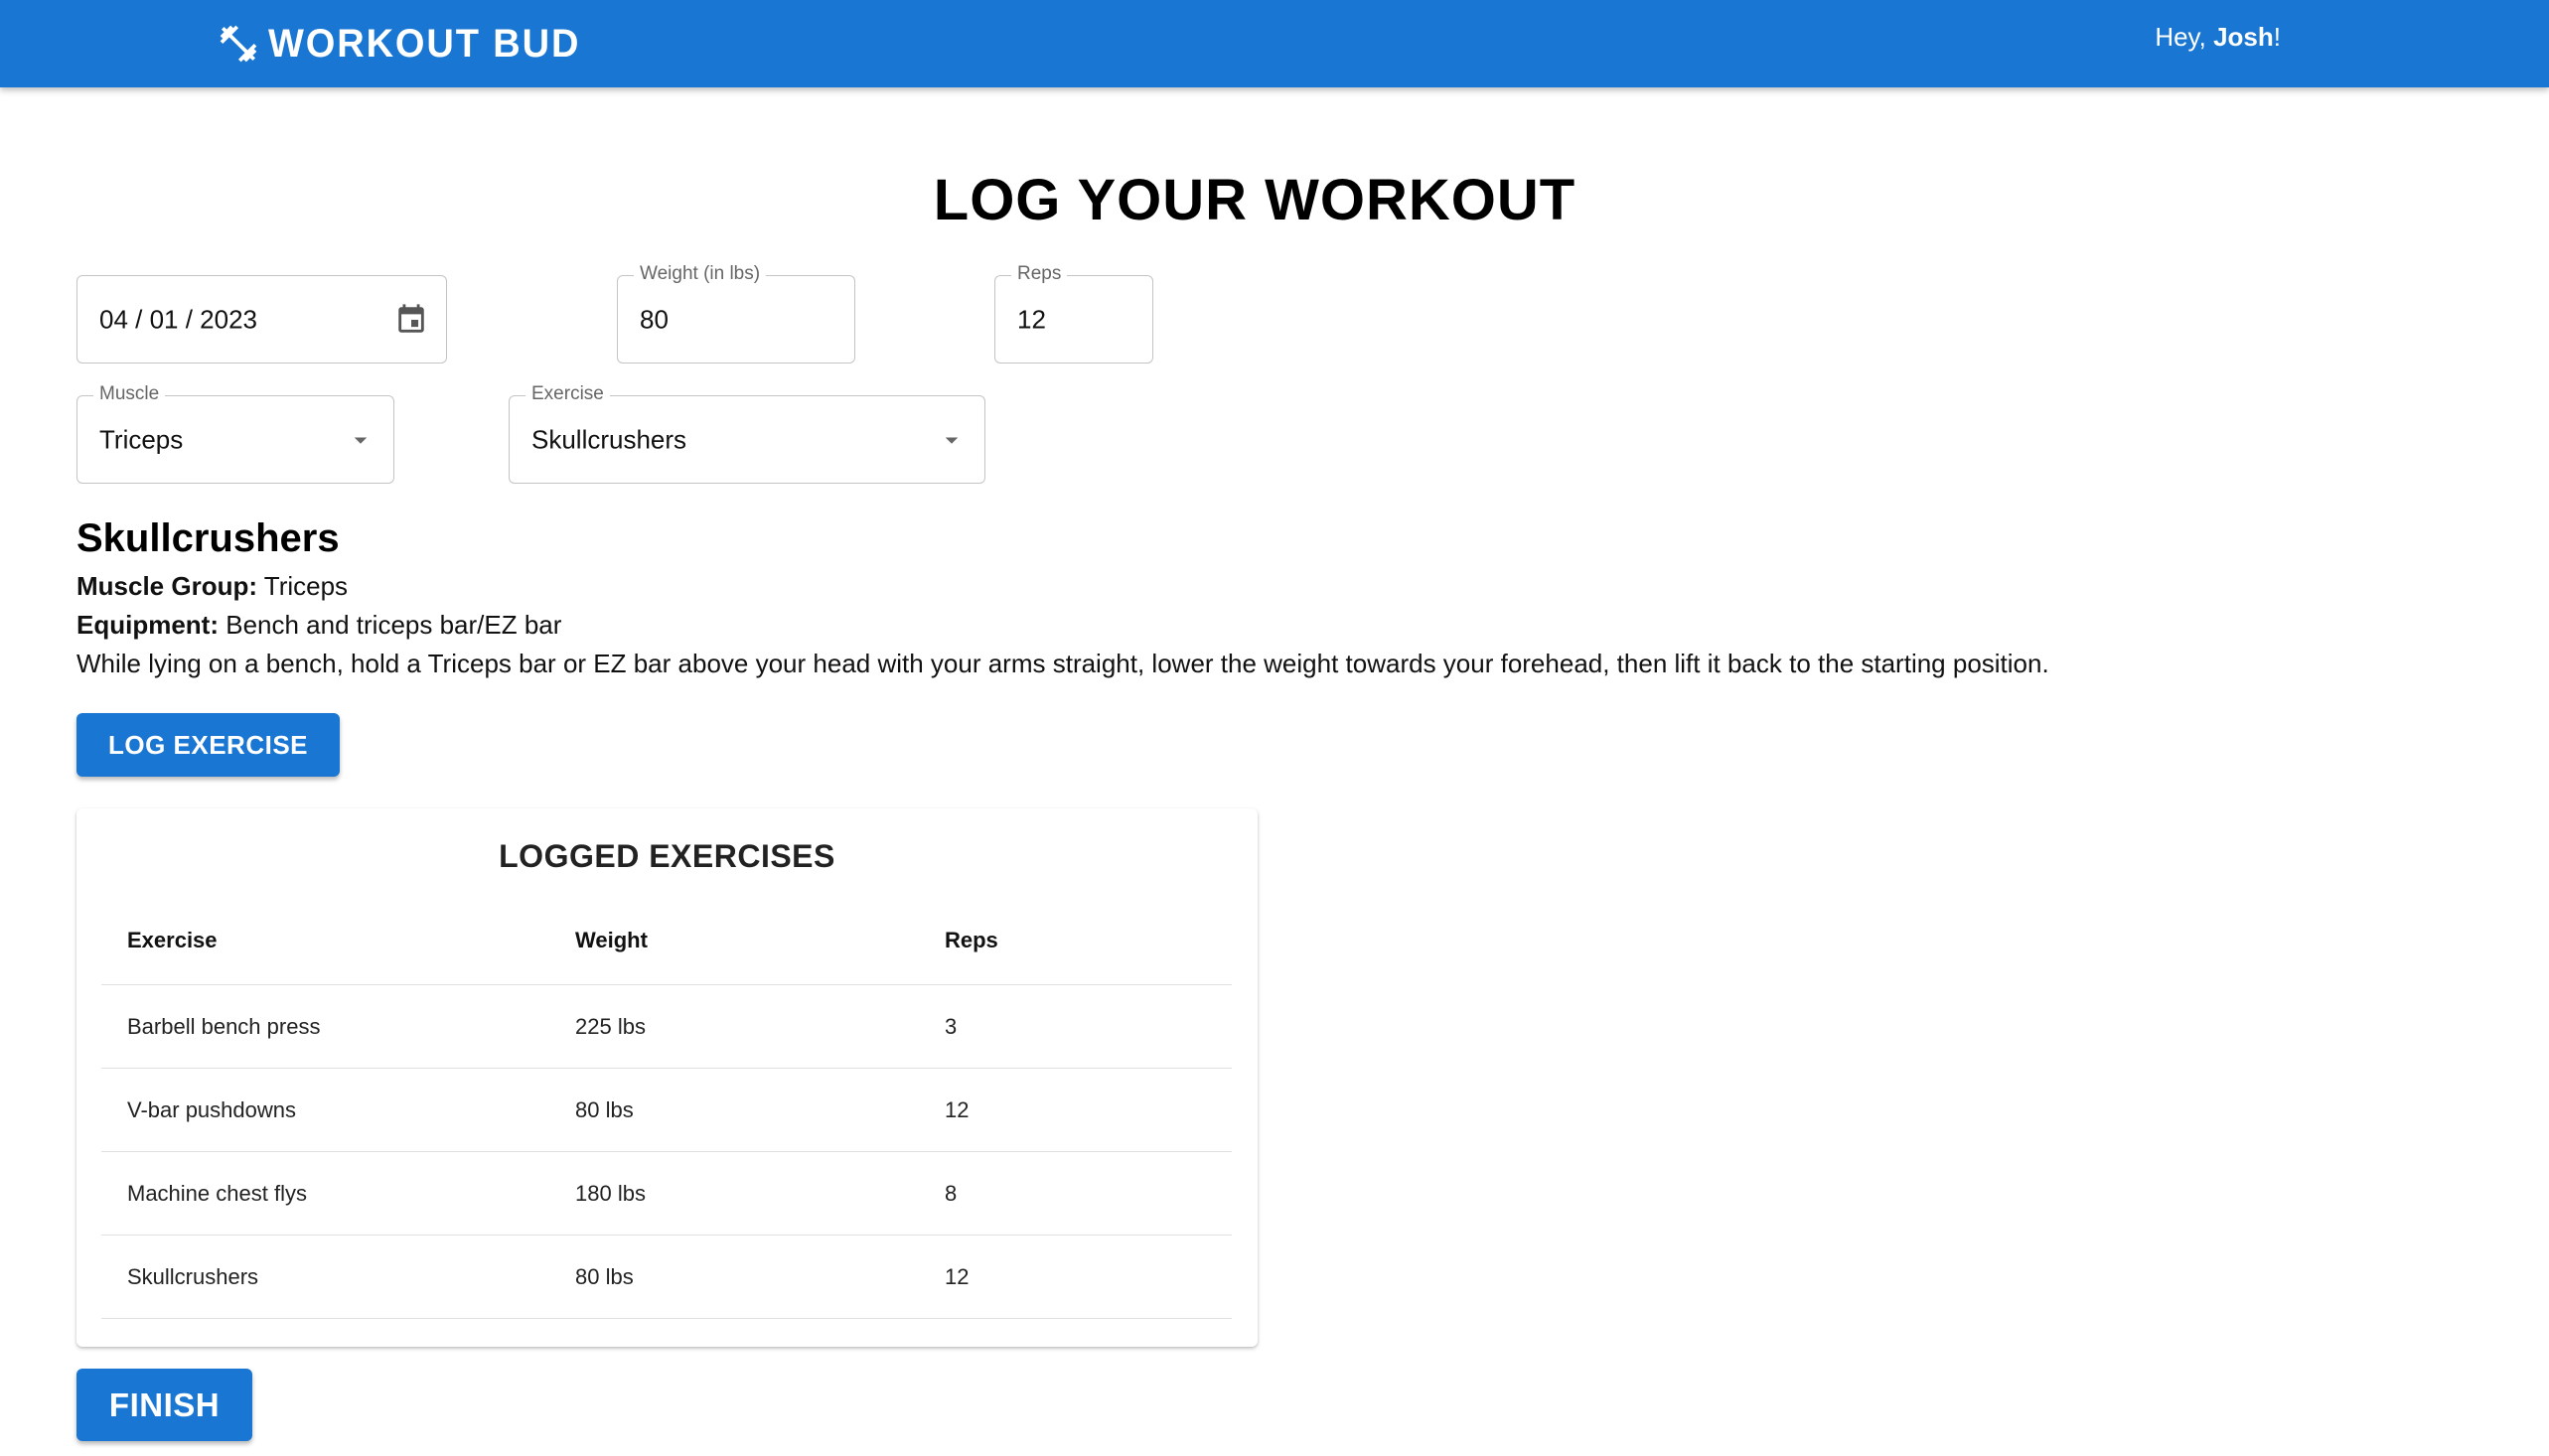  Describe the element at coordinates (666, 1277) in the screenshot. I see `table-row: Skullcrushers 80 lbs 12` at that location.